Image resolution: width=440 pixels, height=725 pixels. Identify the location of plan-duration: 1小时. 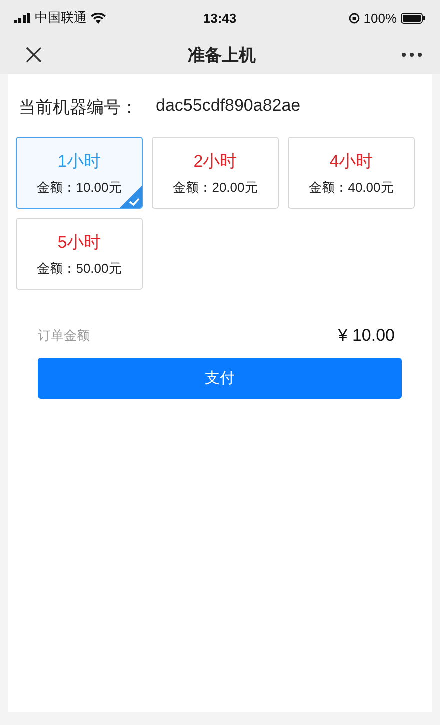
(80, 161).